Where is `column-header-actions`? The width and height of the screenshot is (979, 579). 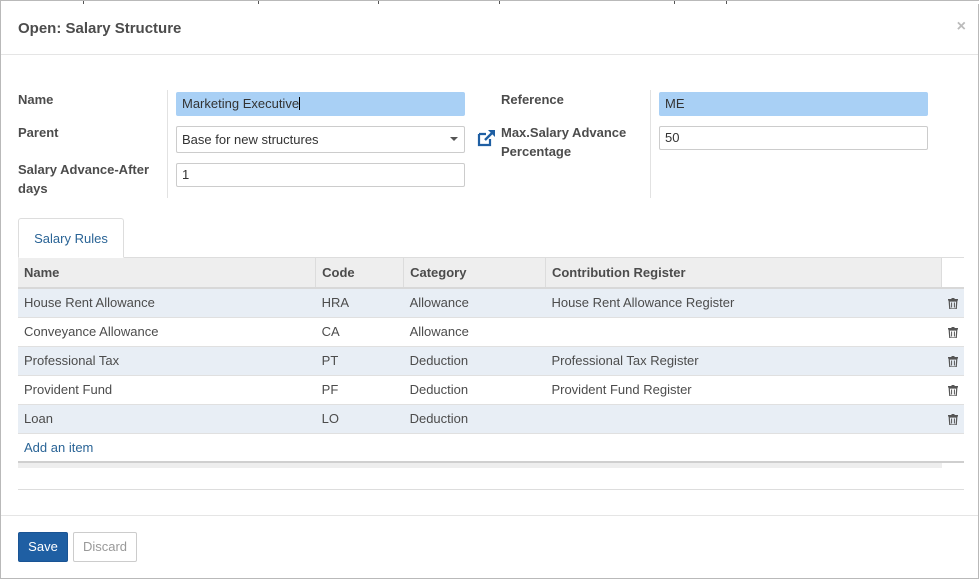 column-header-actions is located at coordinates (952, 273).